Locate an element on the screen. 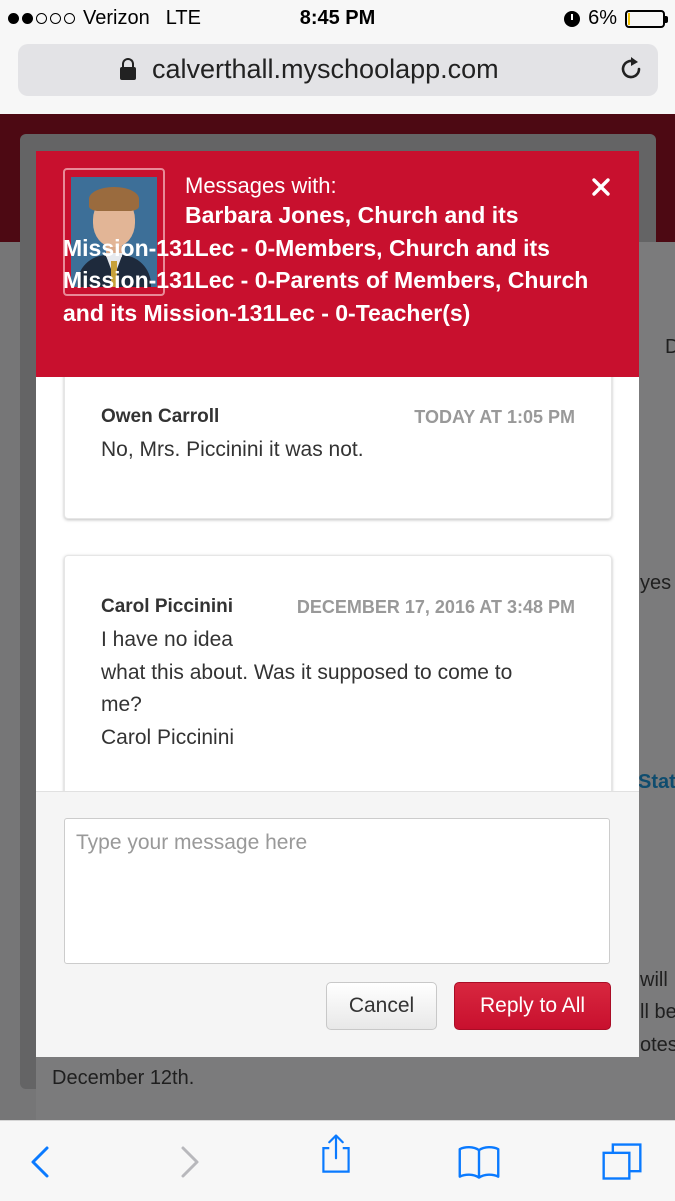  message-line: I have no idea is located at coordinates (167, 639).